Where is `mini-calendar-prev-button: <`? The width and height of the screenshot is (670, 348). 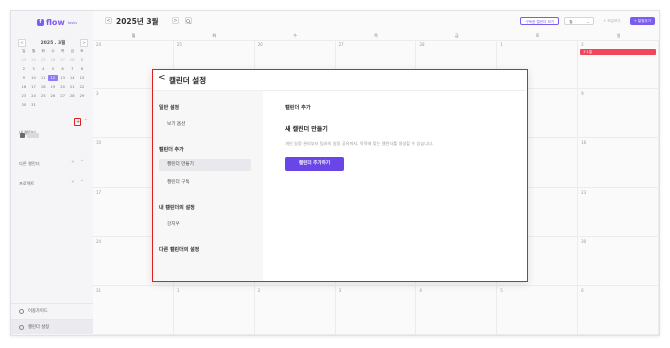
mini-calendar-prev-button: < is located at coordinates (22, 43).